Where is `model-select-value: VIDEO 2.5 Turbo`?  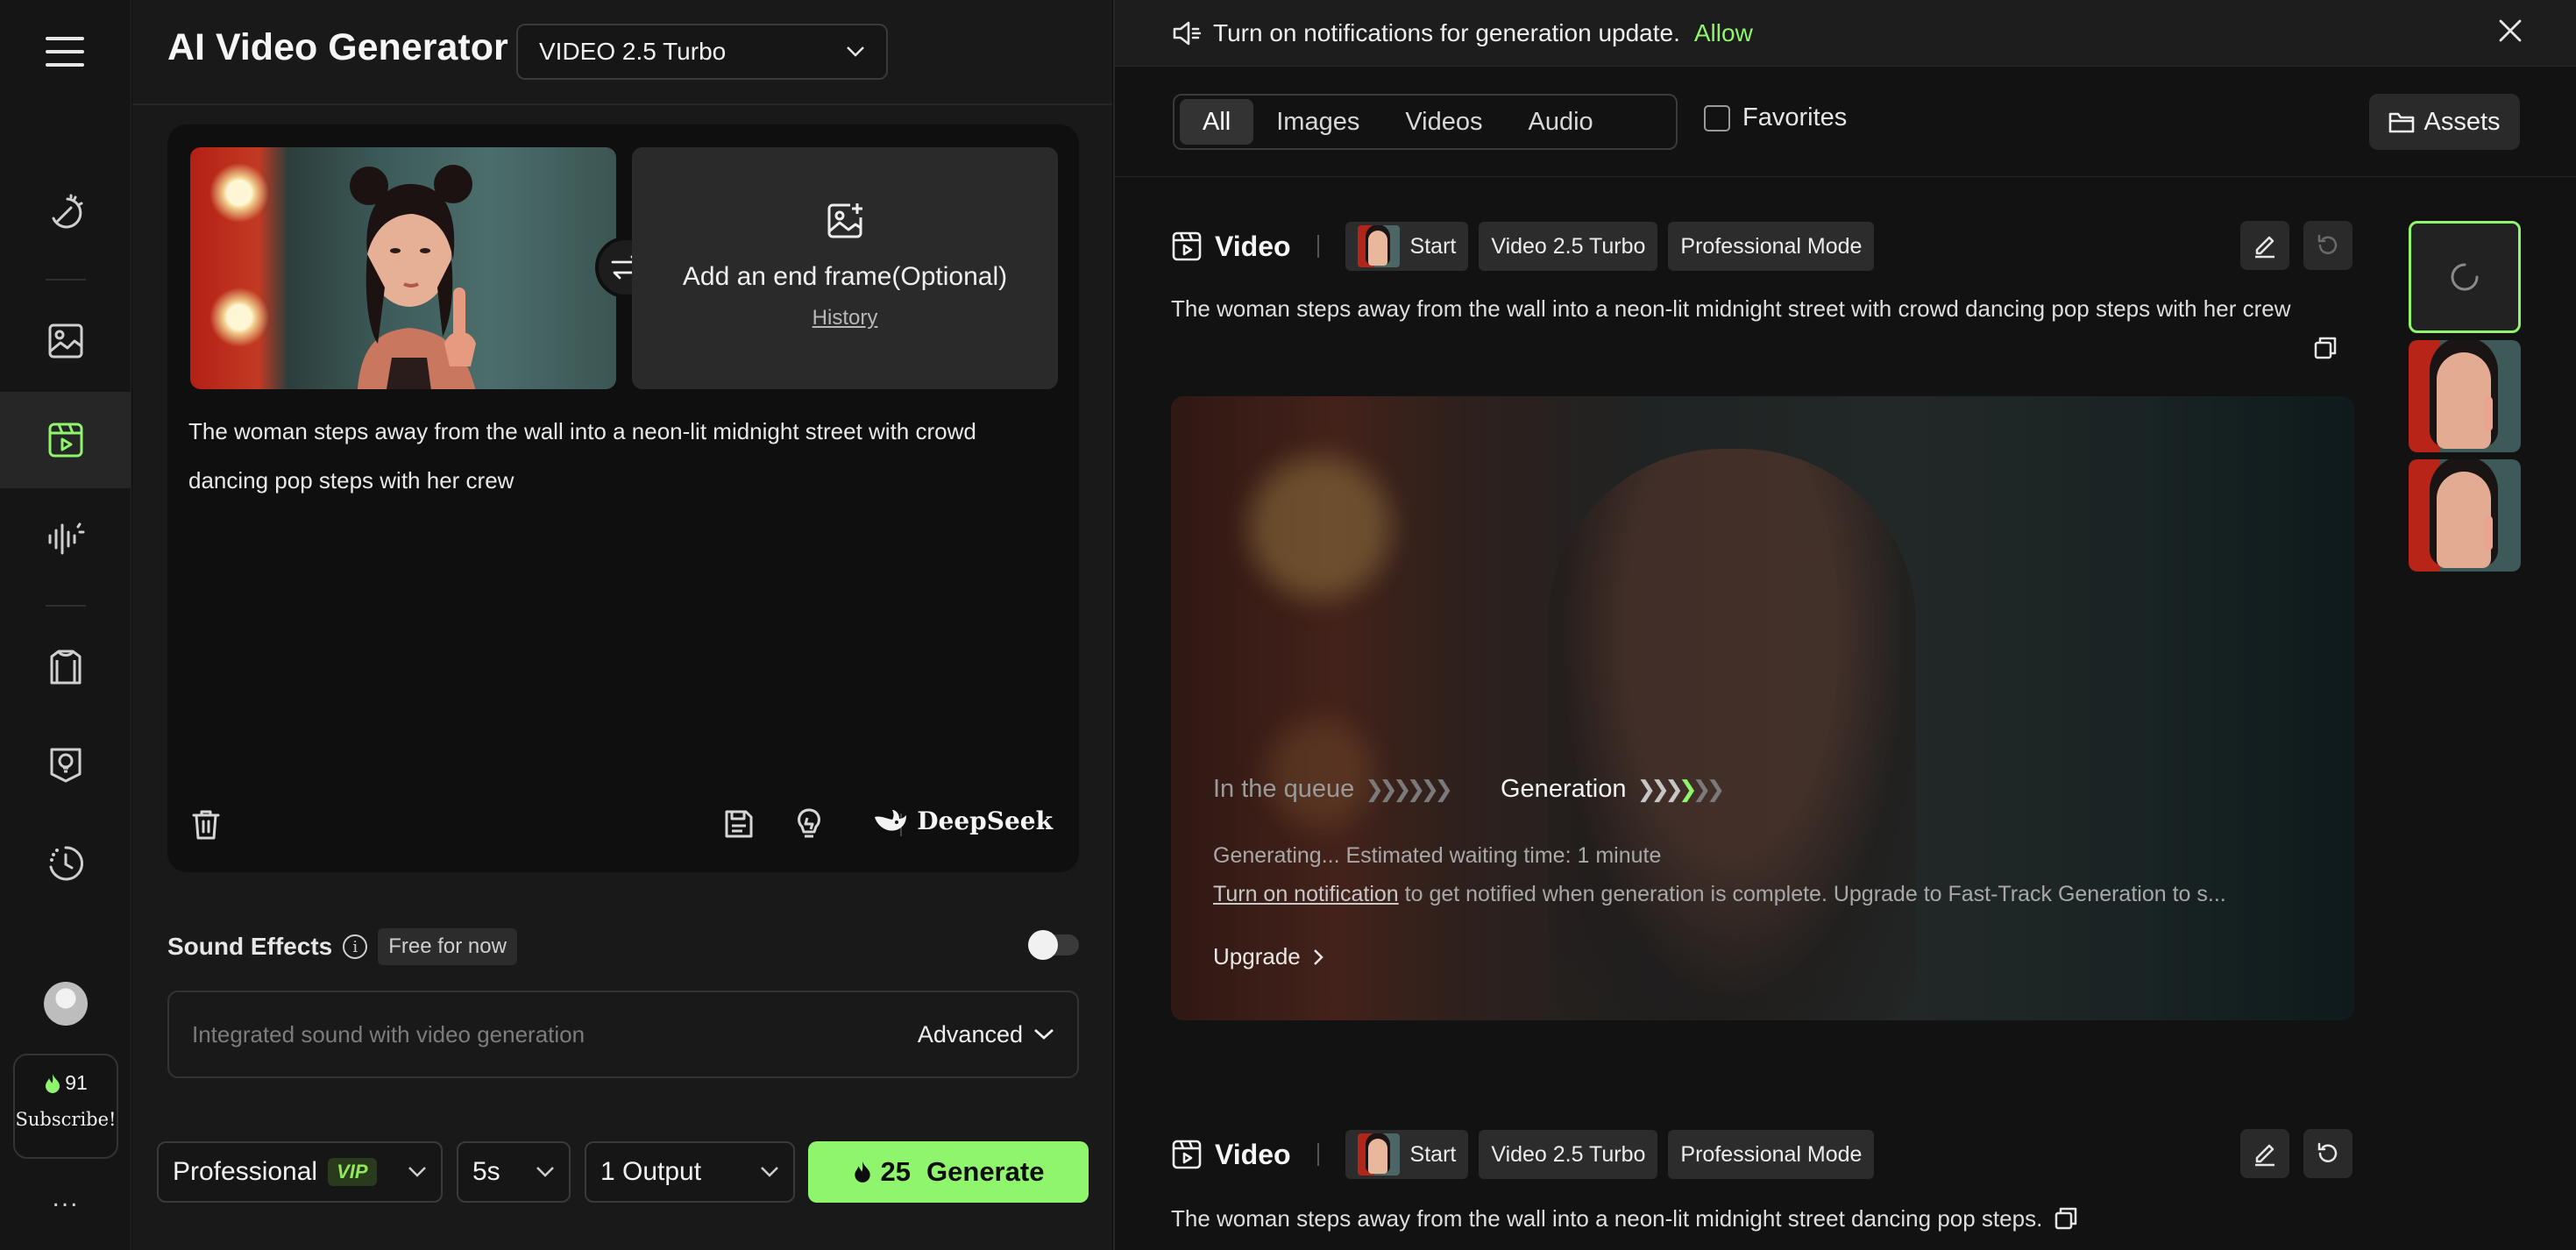
model-select-value: VIDEO 2.5 Turbo is located at coordinates (633, 52).